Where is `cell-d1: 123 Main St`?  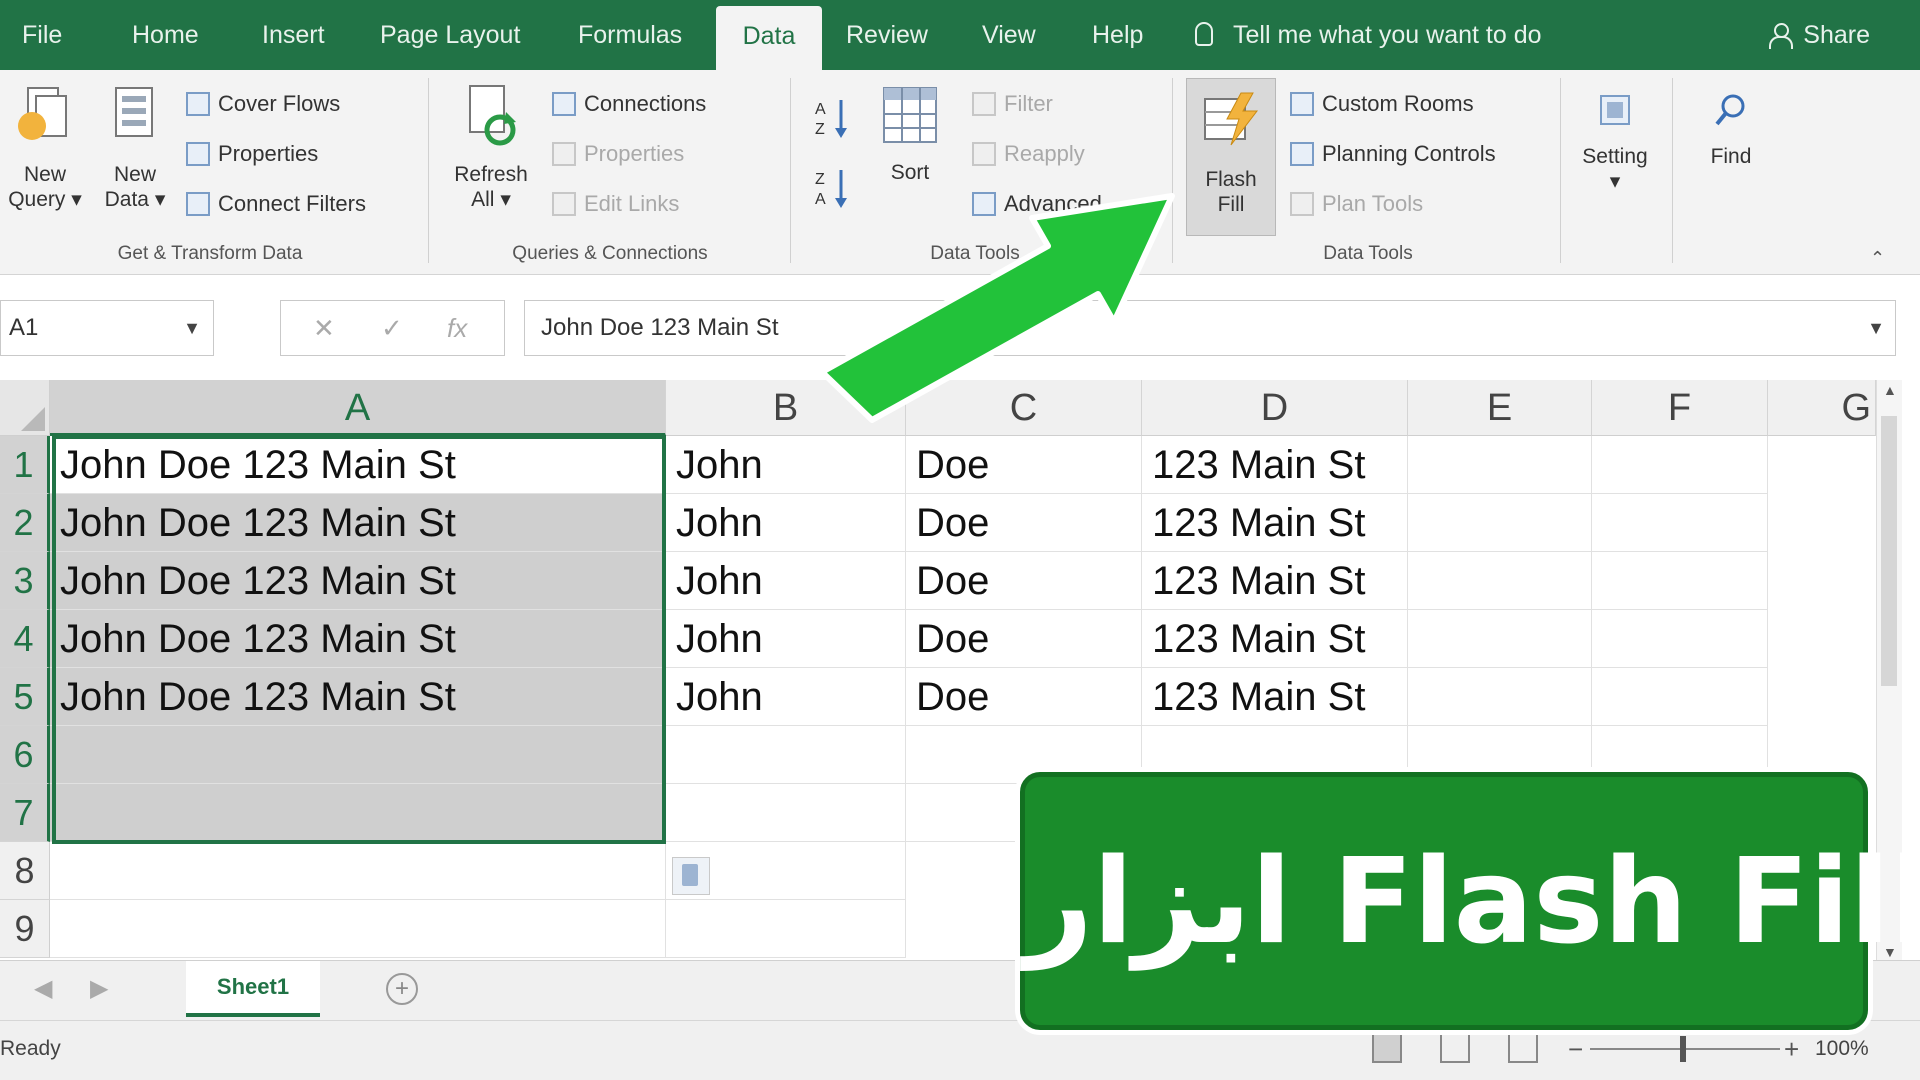
cell-d1: 123 Main St is located at coordinates (1275, 465).